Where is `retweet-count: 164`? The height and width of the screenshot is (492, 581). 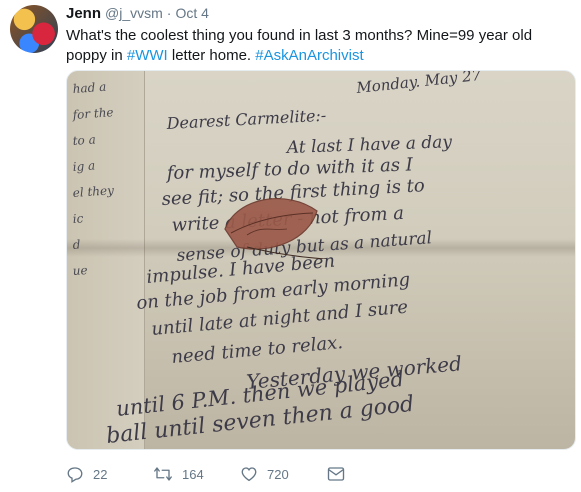
retweet-count: 164 is located at coordinates (193, 474).